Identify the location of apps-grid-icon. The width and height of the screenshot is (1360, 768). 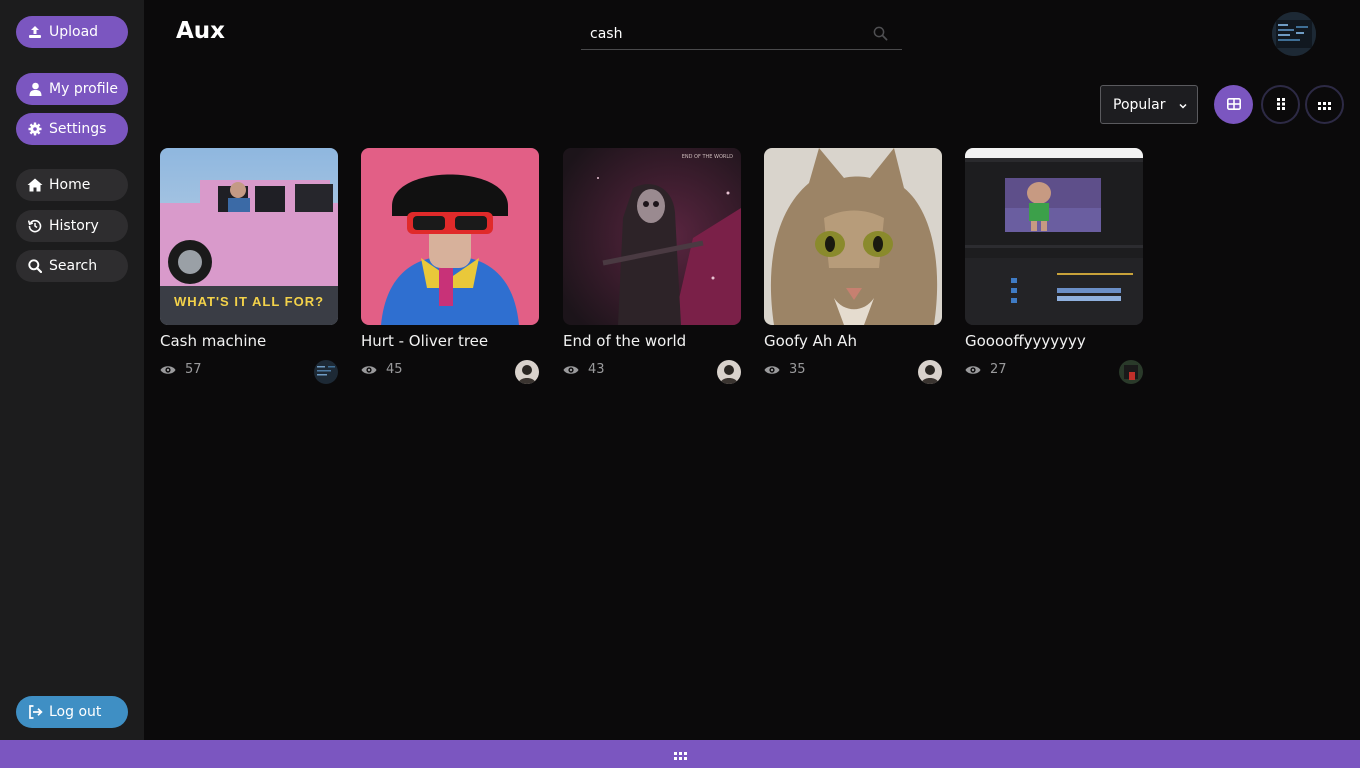
(680, 754).